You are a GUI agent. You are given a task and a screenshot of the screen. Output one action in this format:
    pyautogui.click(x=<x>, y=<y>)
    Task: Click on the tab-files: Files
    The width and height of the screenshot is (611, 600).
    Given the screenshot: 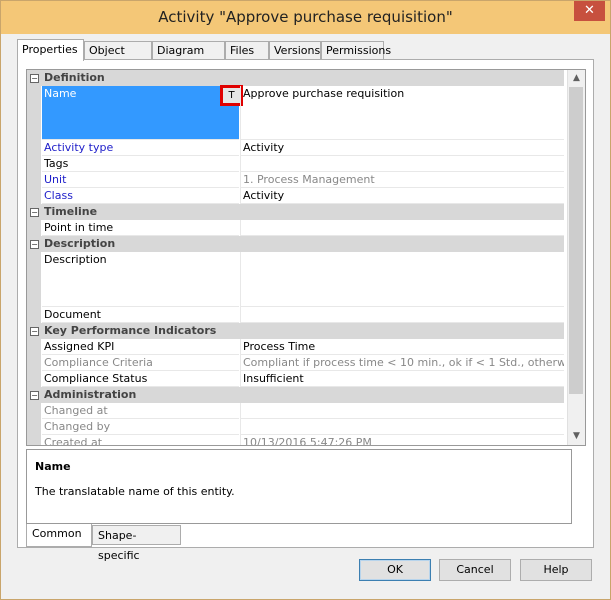 What is the action you would take?
    pyautogui.click(x=247, y=50)
    